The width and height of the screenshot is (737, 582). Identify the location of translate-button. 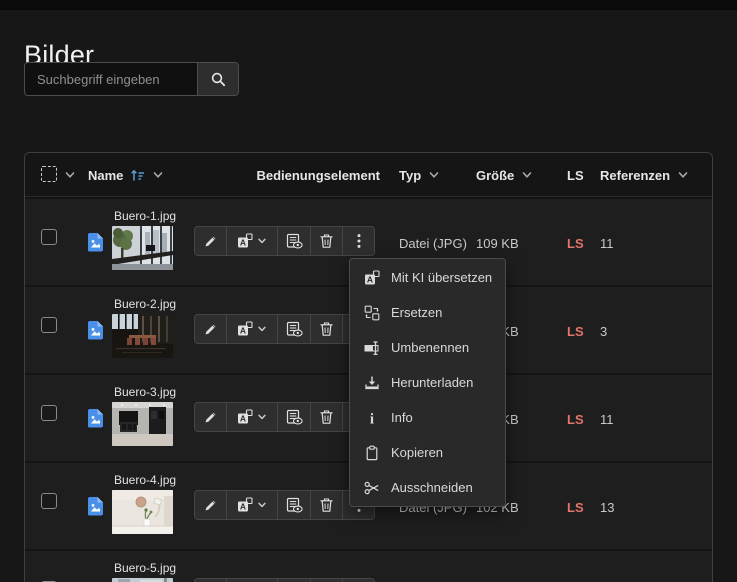
(252, 580).